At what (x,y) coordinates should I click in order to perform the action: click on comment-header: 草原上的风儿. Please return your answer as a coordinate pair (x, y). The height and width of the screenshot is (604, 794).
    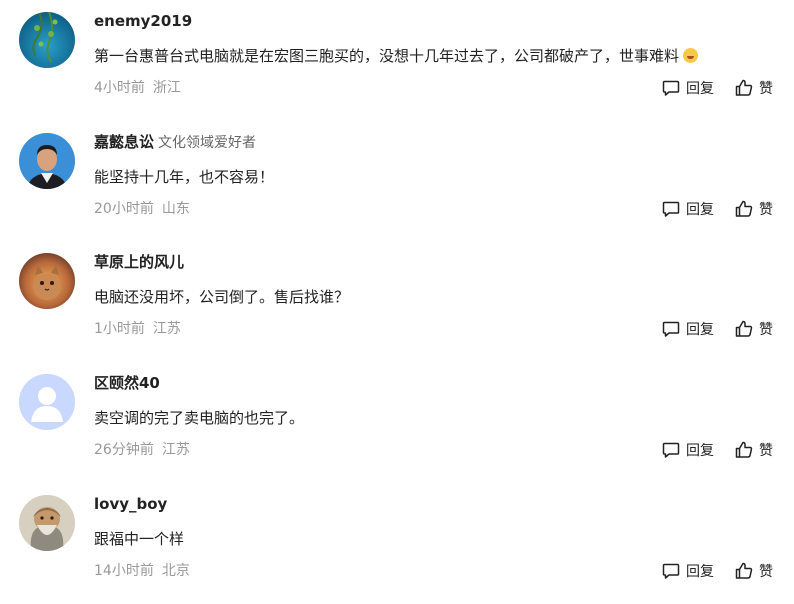
    Looking at the image, I should click on (139, 262).